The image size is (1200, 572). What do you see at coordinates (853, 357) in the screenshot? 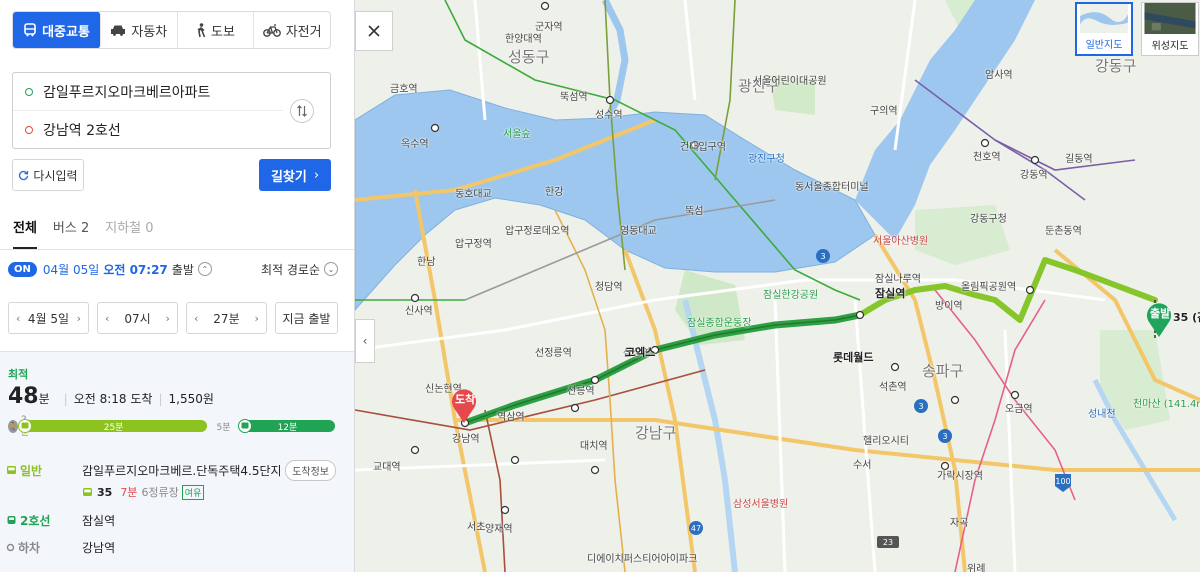
I see `place-label: 롯데월드` at bounding box center [853, 357].